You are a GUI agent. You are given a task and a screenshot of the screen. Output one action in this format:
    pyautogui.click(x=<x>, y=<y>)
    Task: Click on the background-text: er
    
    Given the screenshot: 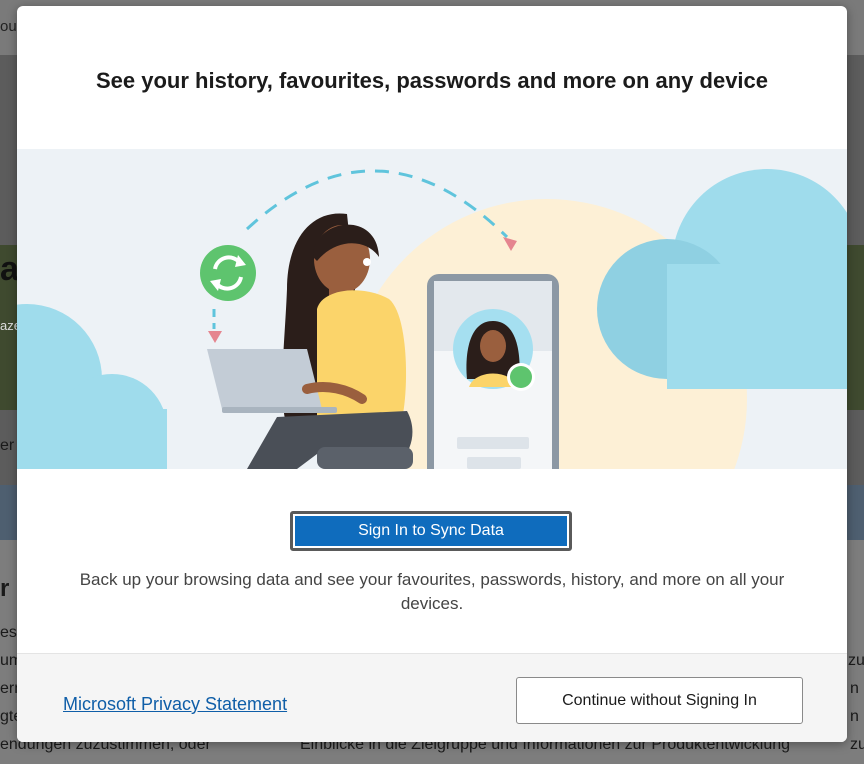 What is the action you would take?
    pyautogui.click(x=7, y=445)
    